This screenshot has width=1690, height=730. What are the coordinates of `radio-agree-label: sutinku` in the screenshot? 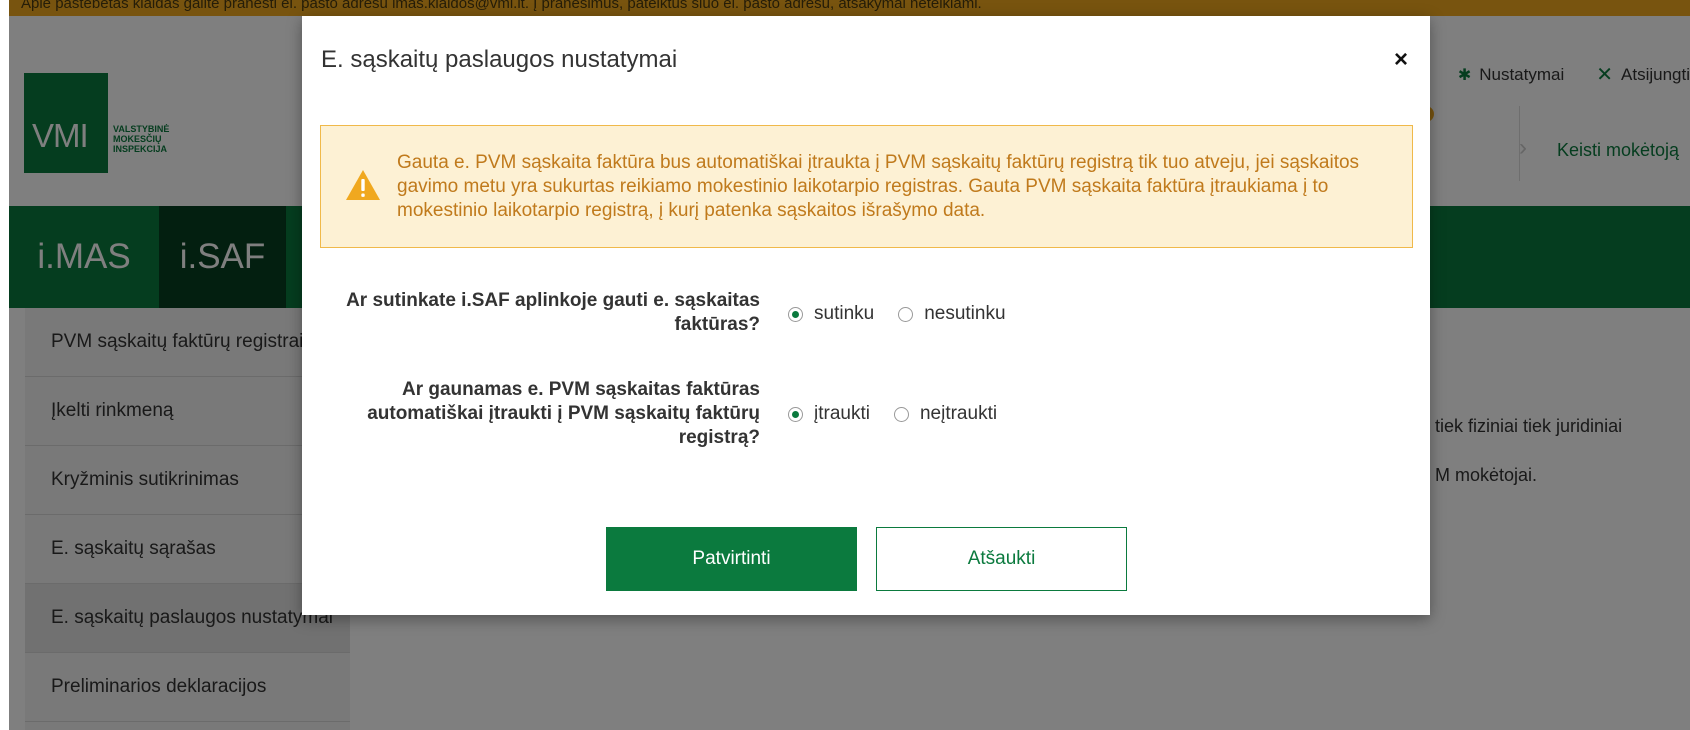 It's located at (844, 313).